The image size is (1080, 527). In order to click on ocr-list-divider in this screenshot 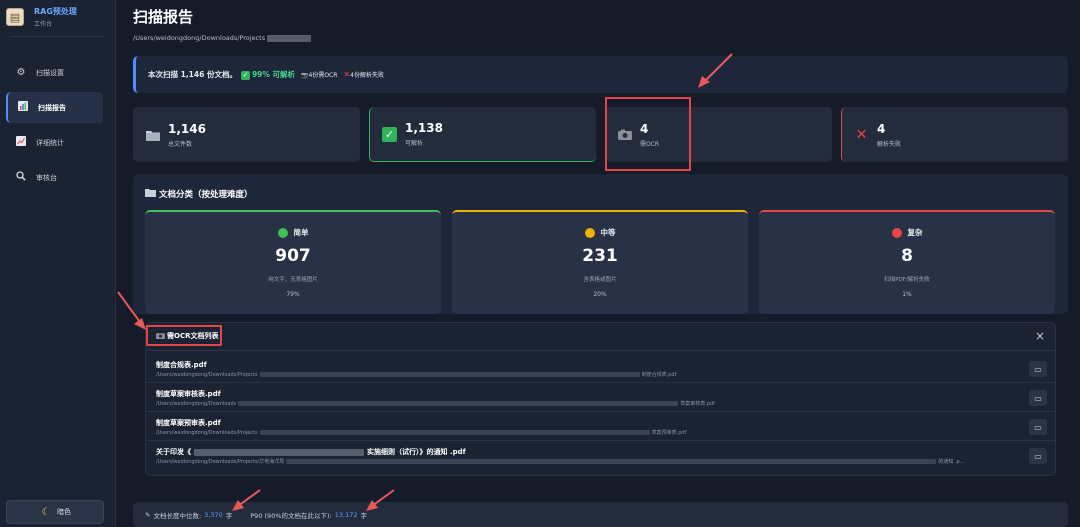, I will do `click(600, 350)`.